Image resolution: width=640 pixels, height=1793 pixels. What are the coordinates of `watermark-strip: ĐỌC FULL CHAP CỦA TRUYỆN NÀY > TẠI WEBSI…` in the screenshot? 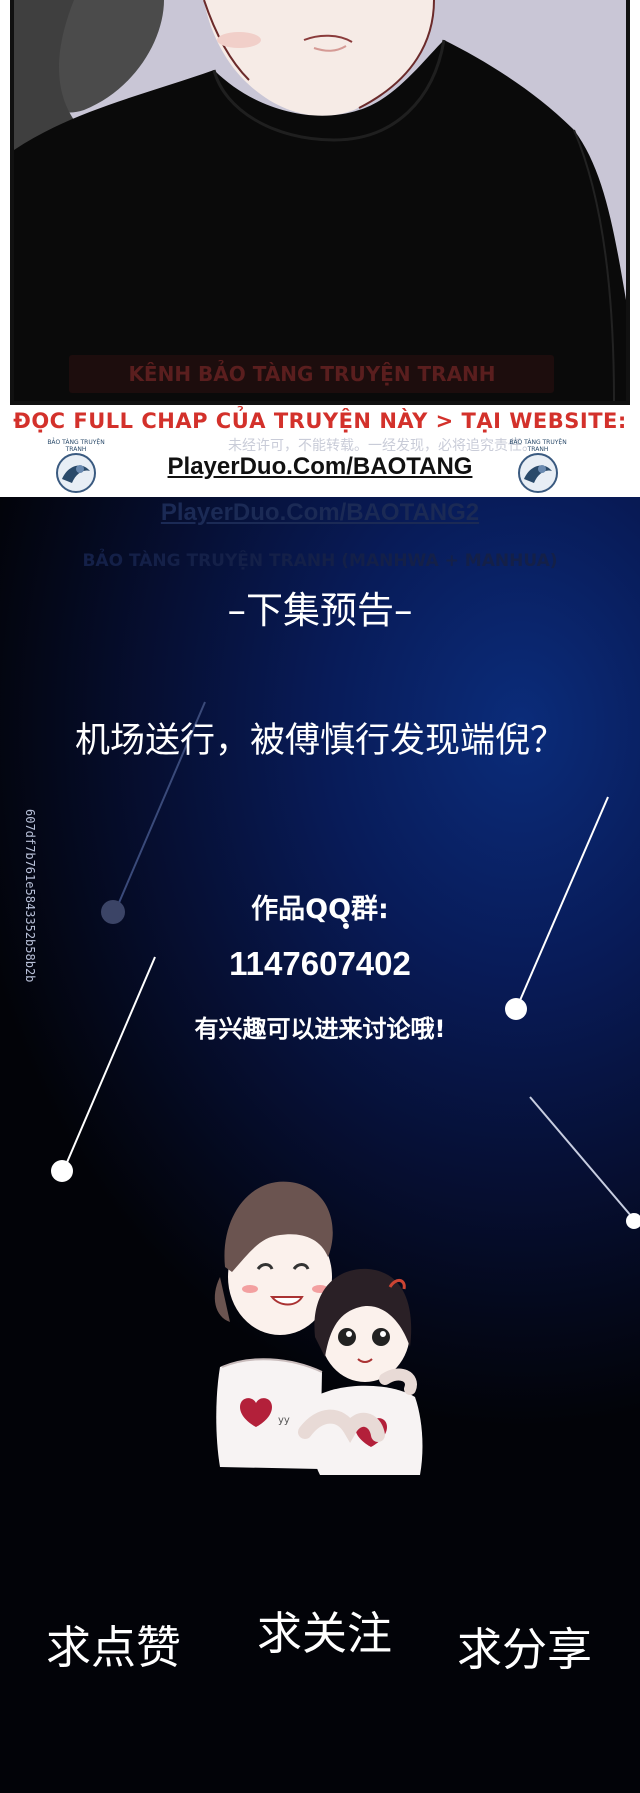 It's located at (320, 451).